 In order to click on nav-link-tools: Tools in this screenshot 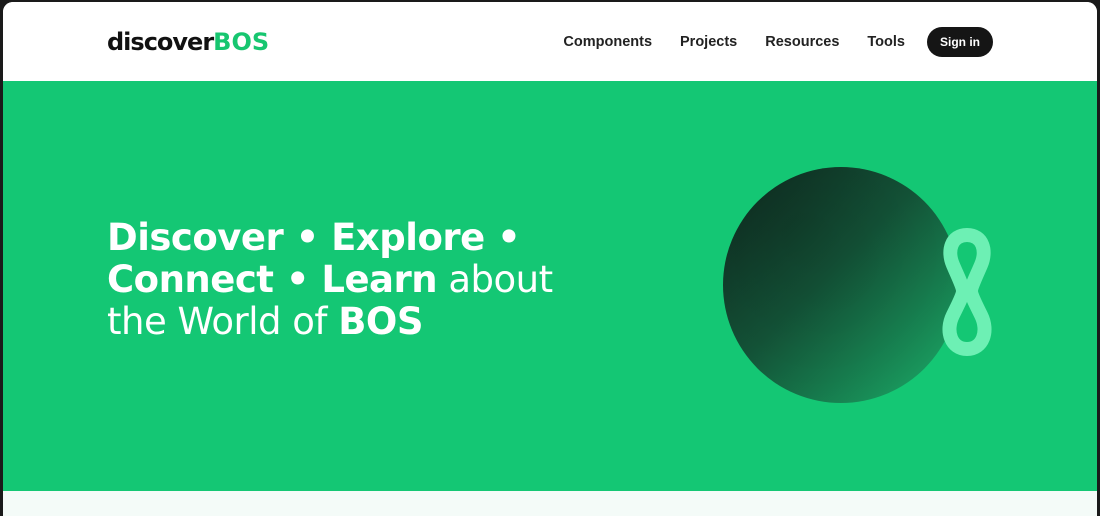, I will do `click(886, 42)`.